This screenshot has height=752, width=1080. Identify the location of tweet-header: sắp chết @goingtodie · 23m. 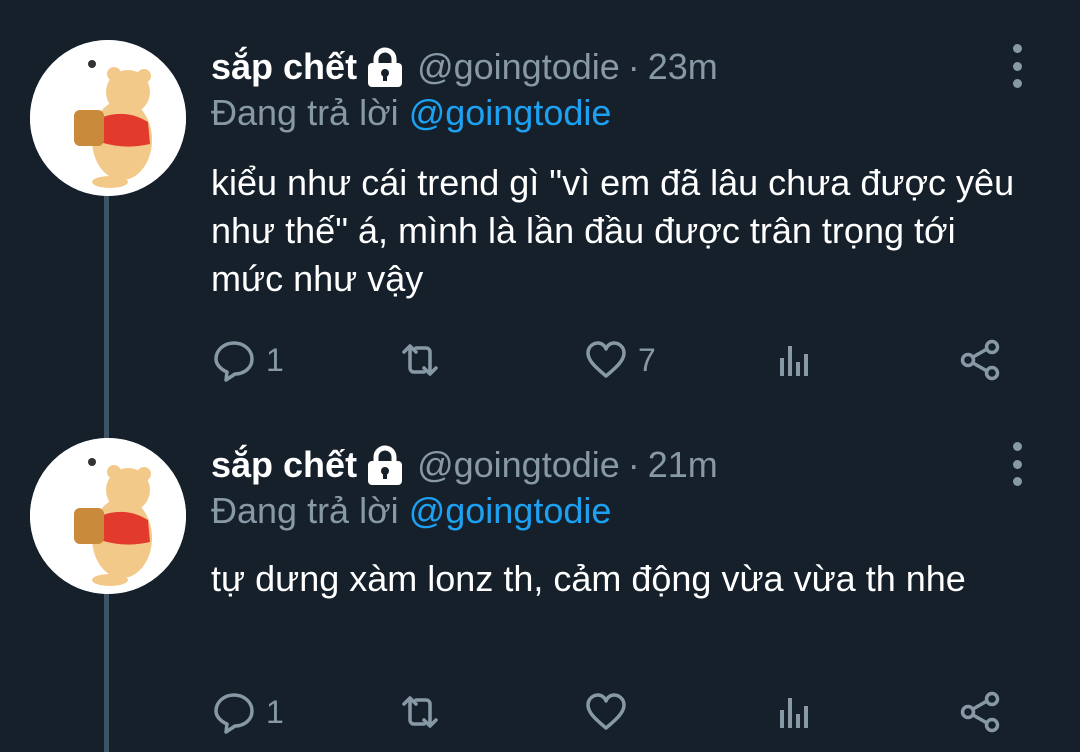
(464, 67).